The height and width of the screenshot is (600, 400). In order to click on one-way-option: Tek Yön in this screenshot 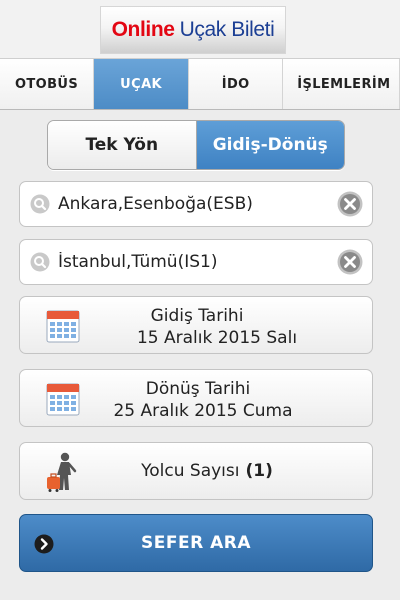, I will do `click(122, 145)`.